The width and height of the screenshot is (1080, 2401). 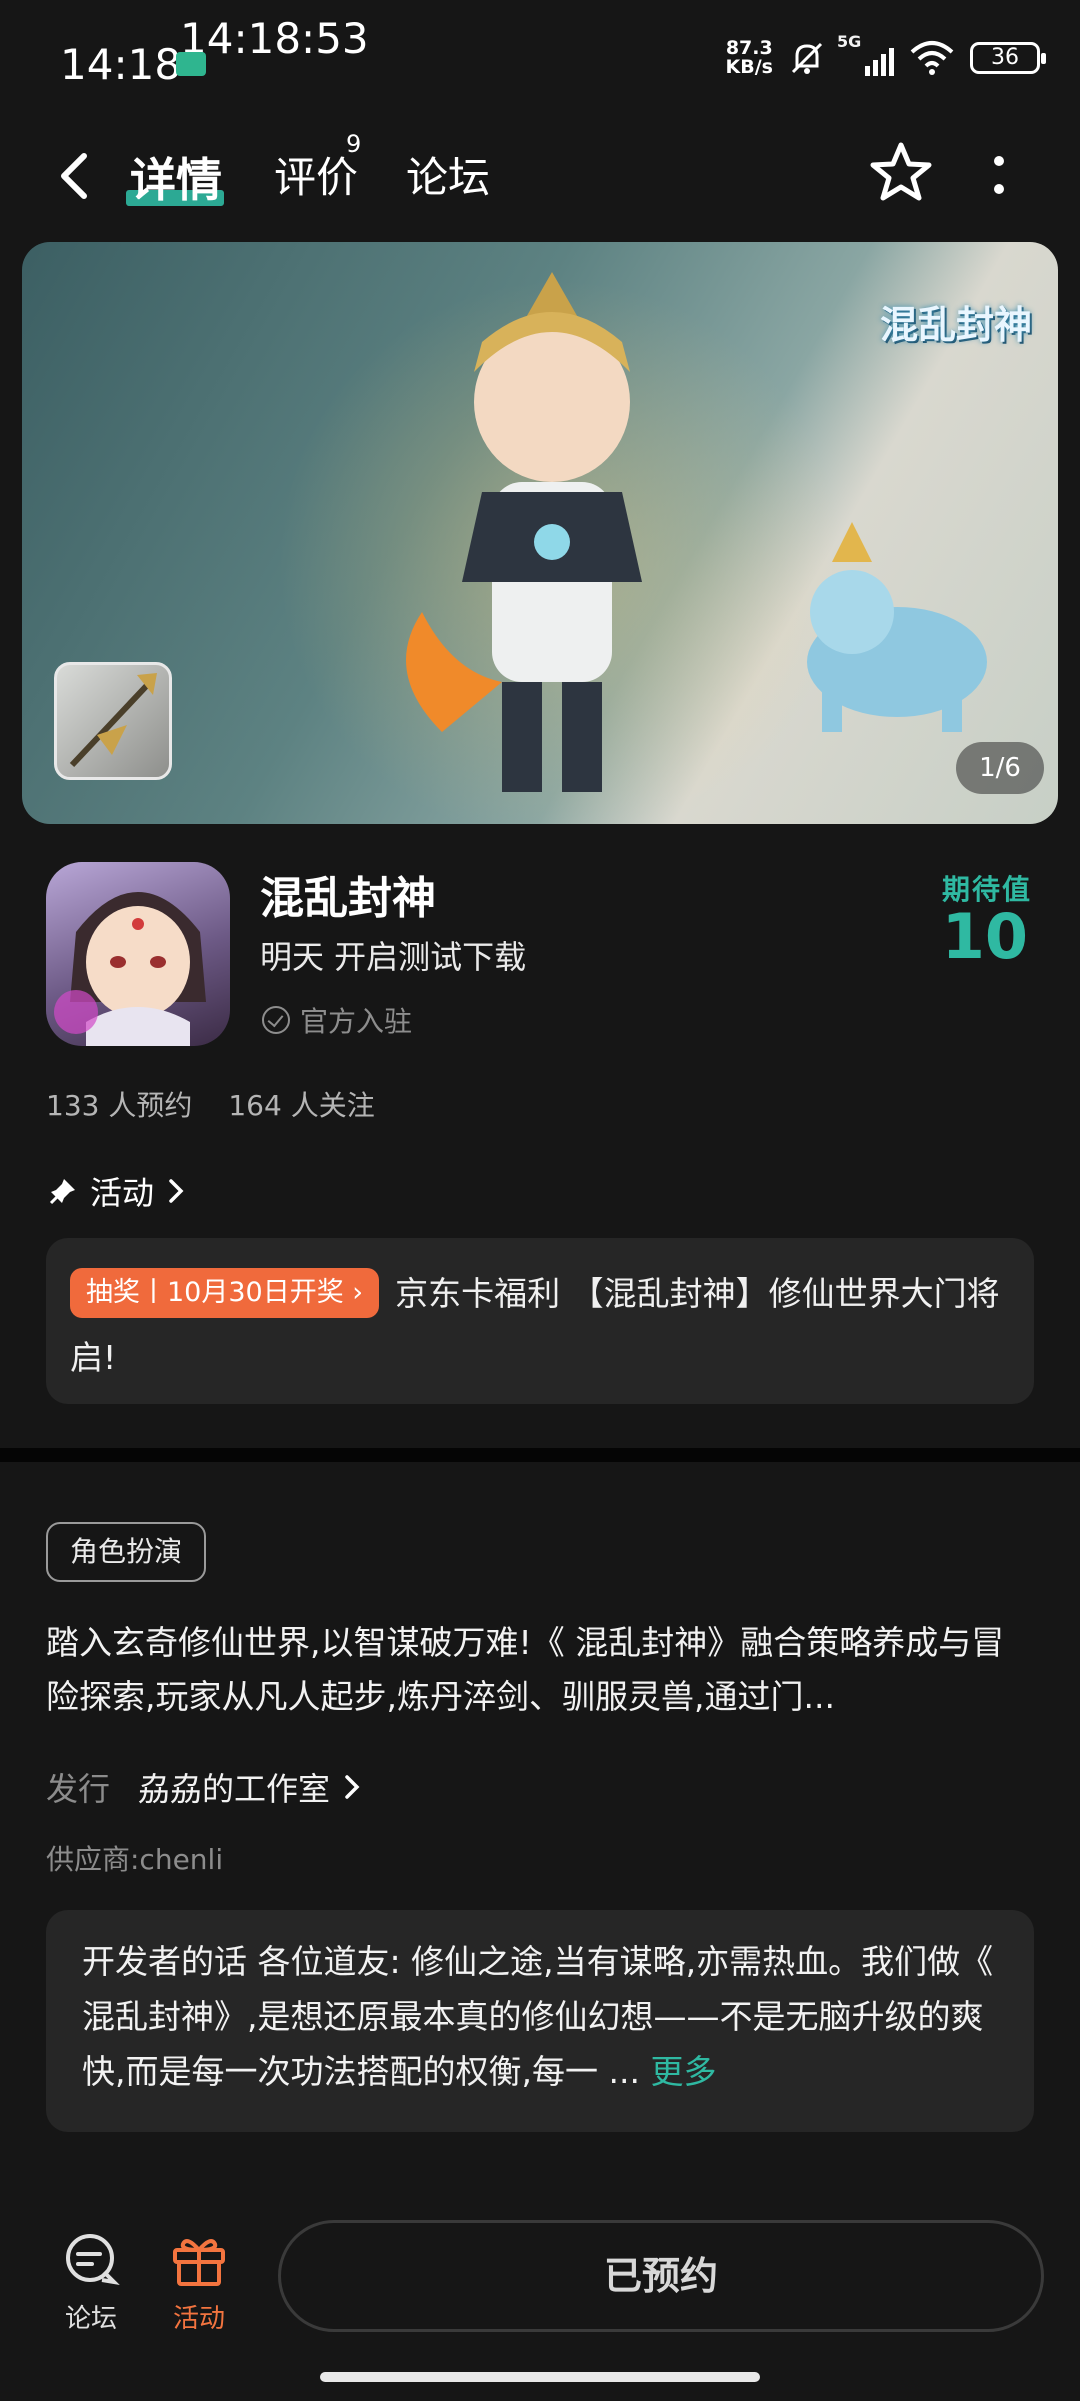 I want to click on wifi-icon, so click(x=932, y=58).